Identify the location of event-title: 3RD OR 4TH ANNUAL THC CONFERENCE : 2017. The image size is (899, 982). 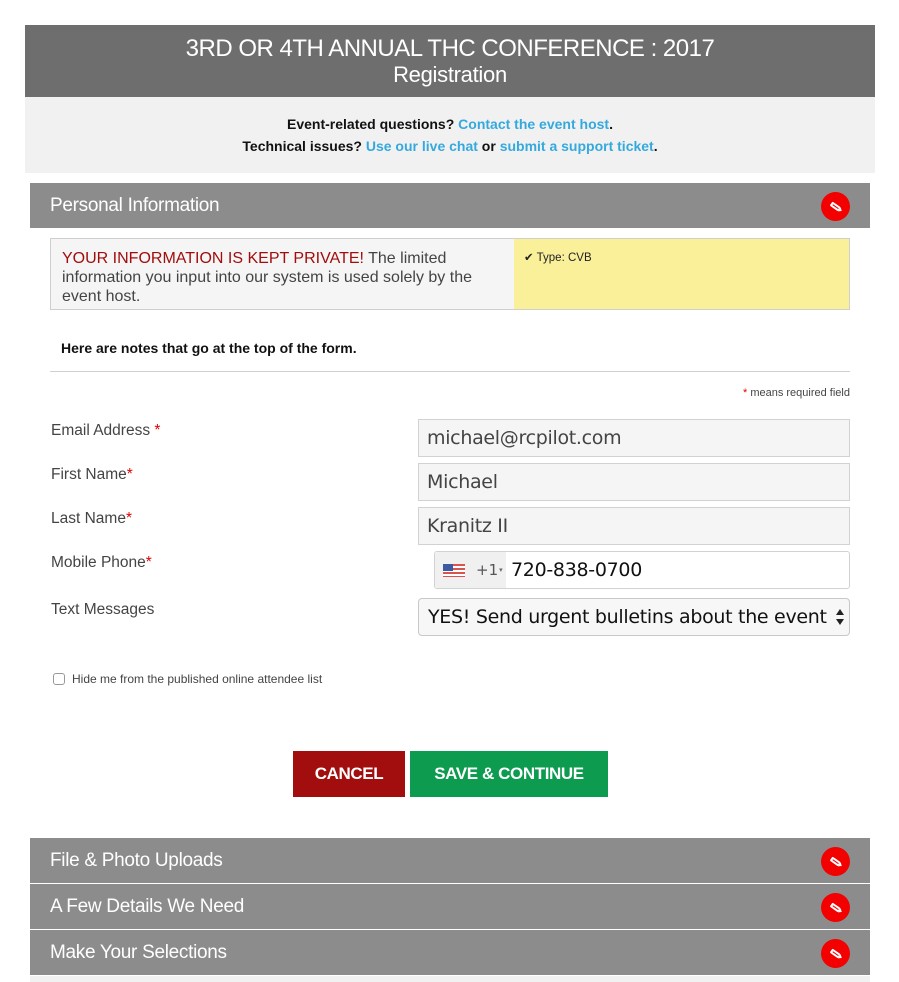
(450, 48).